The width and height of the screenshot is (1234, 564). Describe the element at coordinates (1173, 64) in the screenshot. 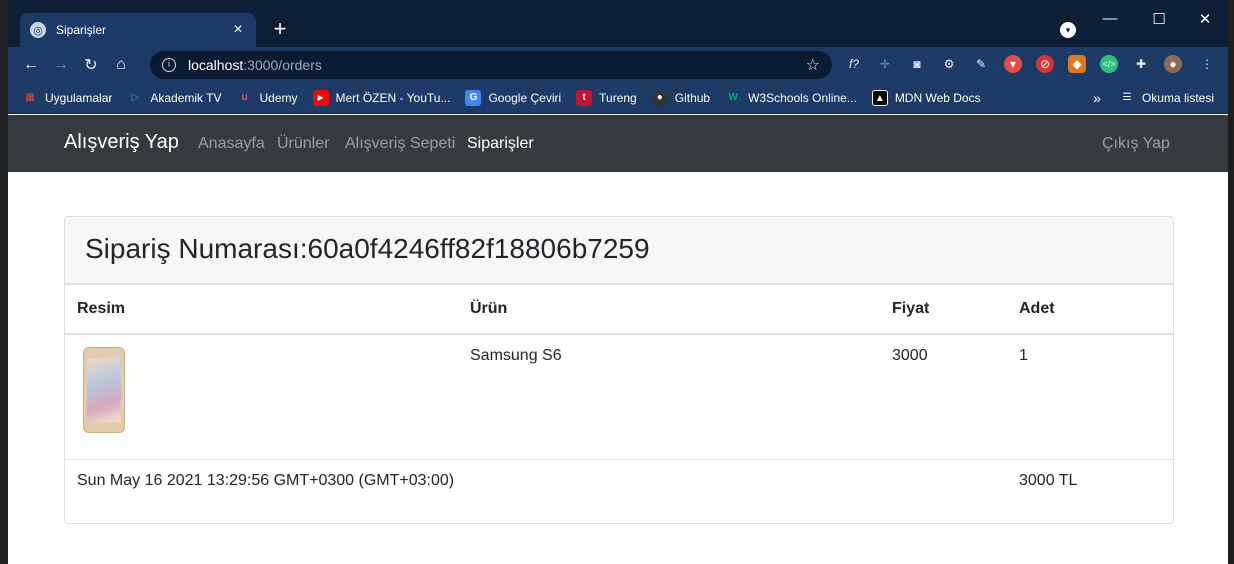

I see `avatar: ●` at that location.